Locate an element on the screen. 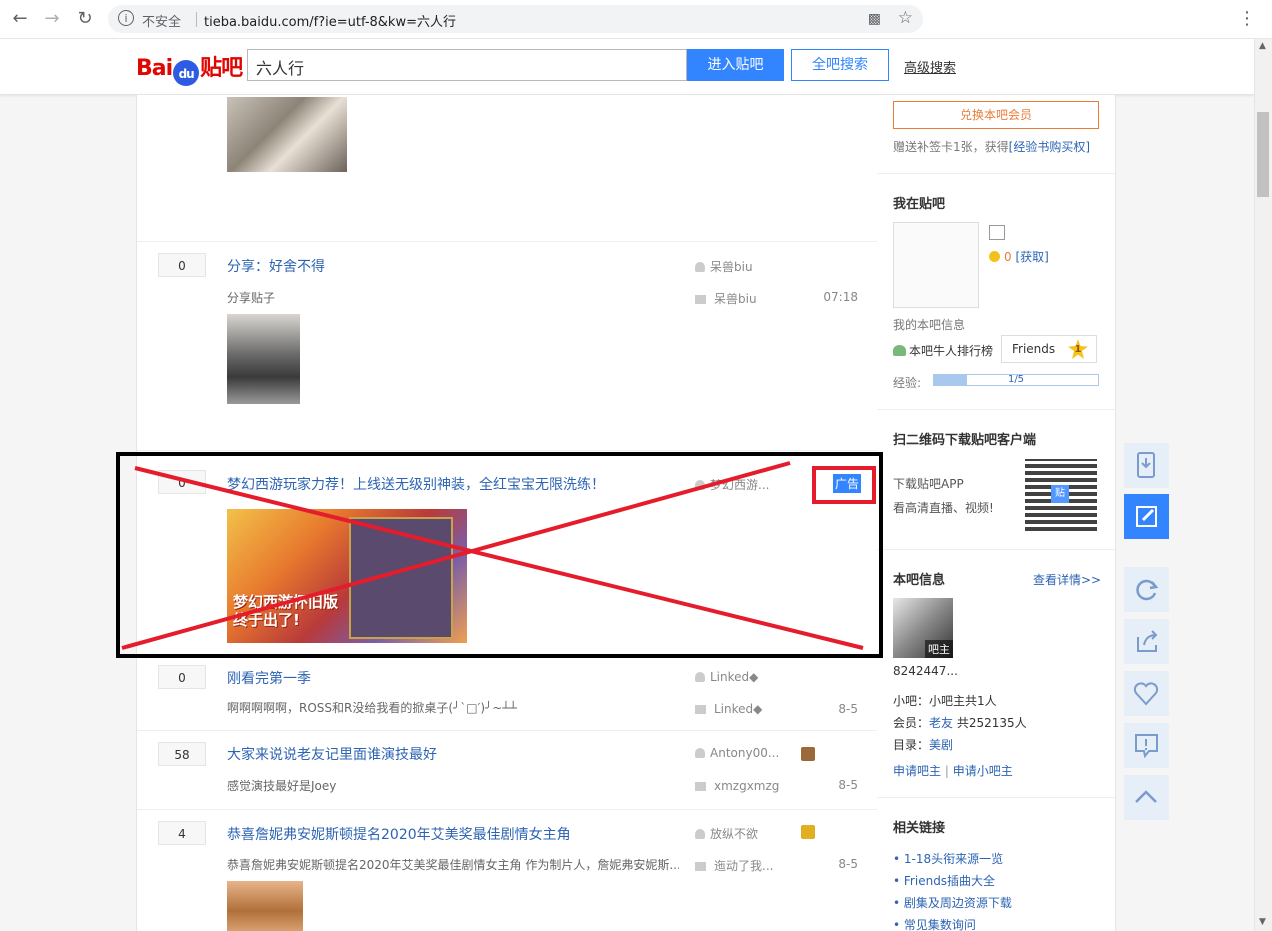 This screenshot has height=931, width=1272. thread-title: 刚看完第一季 is located at coordinates (269, 678).